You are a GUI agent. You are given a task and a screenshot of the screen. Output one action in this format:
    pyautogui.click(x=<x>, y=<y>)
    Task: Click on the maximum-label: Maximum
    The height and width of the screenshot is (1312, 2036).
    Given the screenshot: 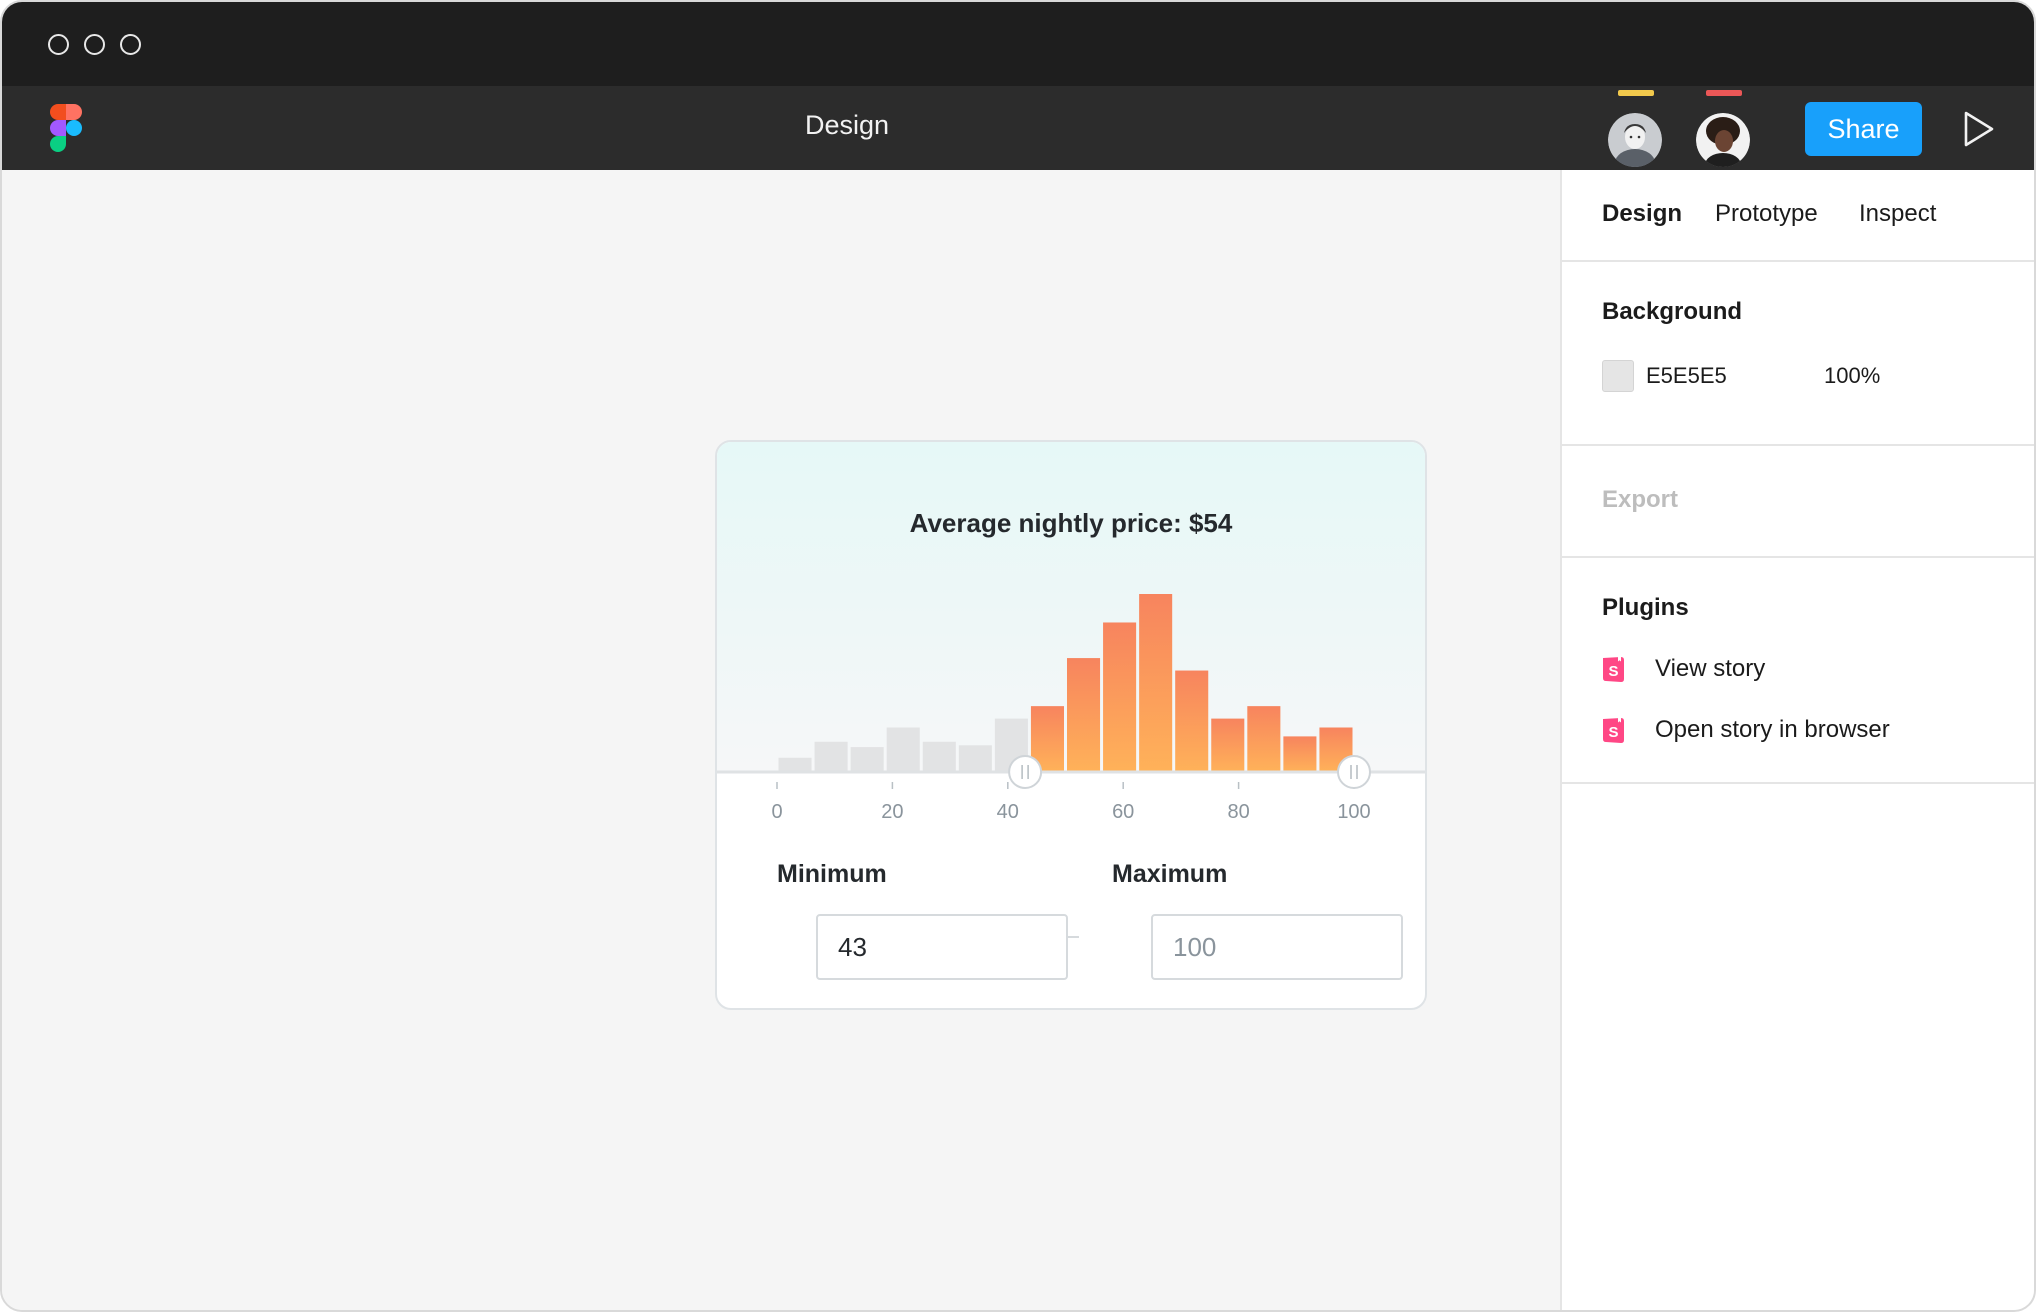 What is the action you would take?
    pyautogui.click(x=1170, y=874)
    